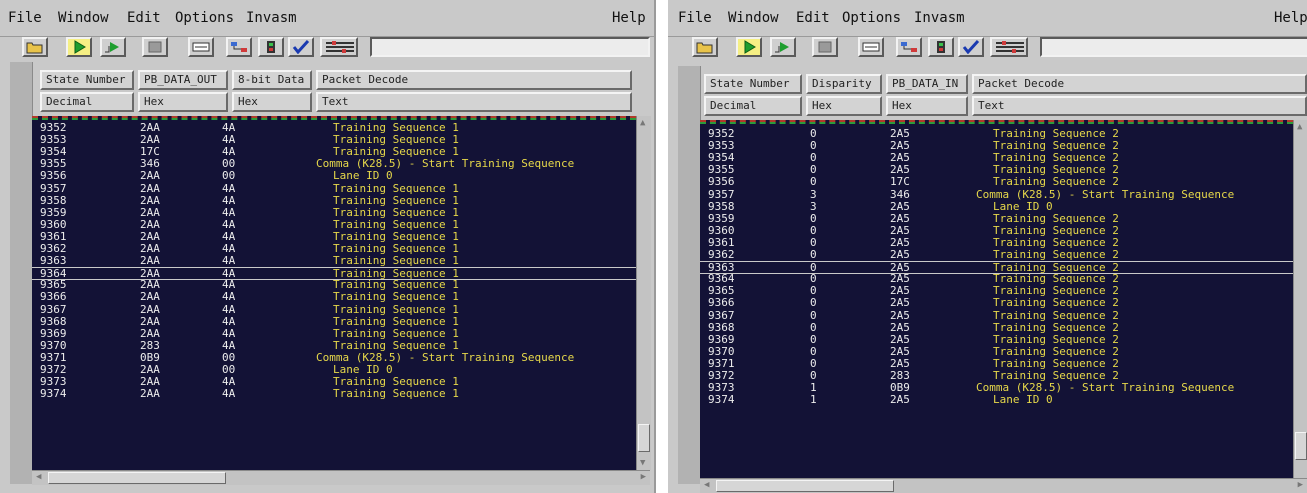 The height and width of the screenshot is (493, 1307). I want to click on format-8-bit-data: Hex, so click(272, 102).